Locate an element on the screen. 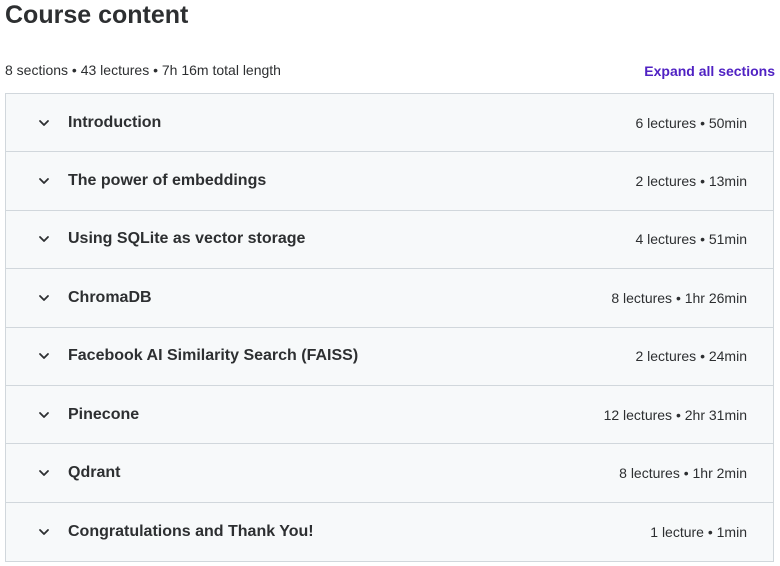 This screenshot has width=780, height=566. section-info: 2 lectures • 24min is located at coordinates (691, 356).